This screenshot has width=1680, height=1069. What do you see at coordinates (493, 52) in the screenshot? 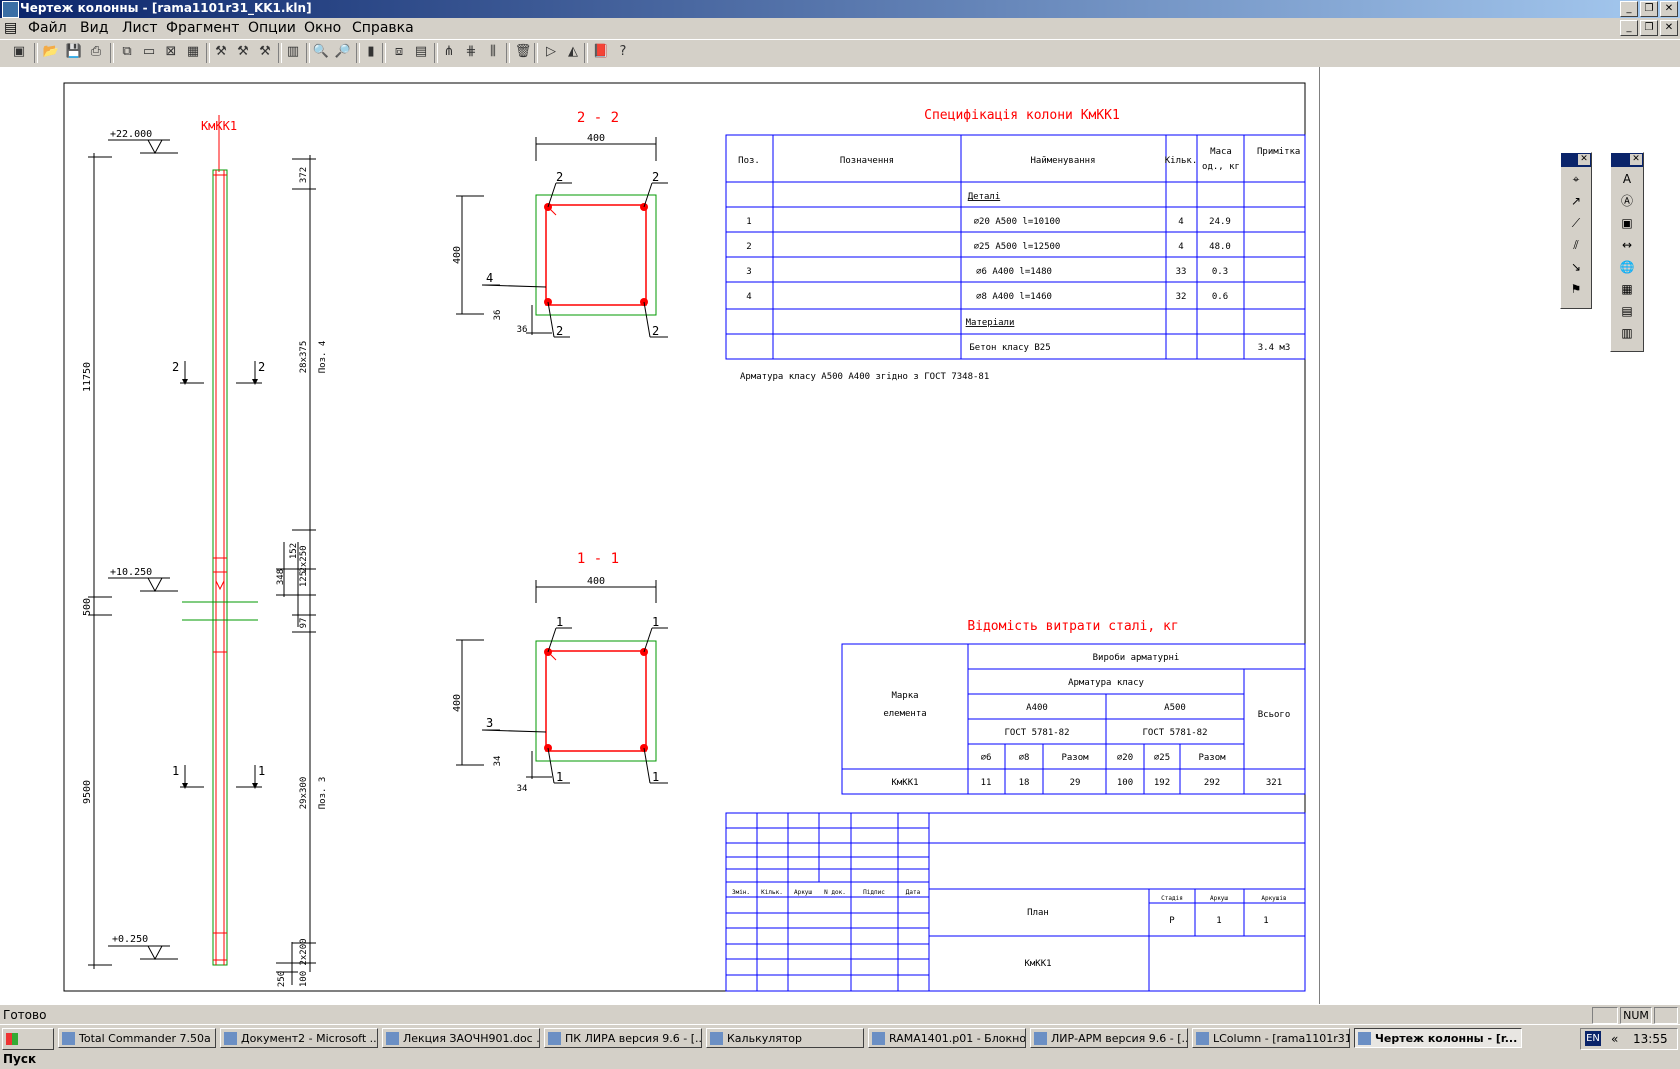
I see `align-icon: ⫼` at bounding box center [493, 52].